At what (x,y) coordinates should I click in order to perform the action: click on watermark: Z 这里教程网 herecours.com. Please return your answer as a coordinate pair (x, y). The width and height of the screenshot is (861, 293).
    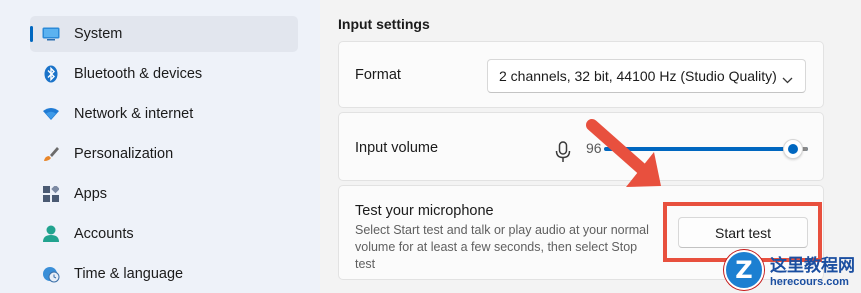
    Looking at the image, I should click on (792, 269).